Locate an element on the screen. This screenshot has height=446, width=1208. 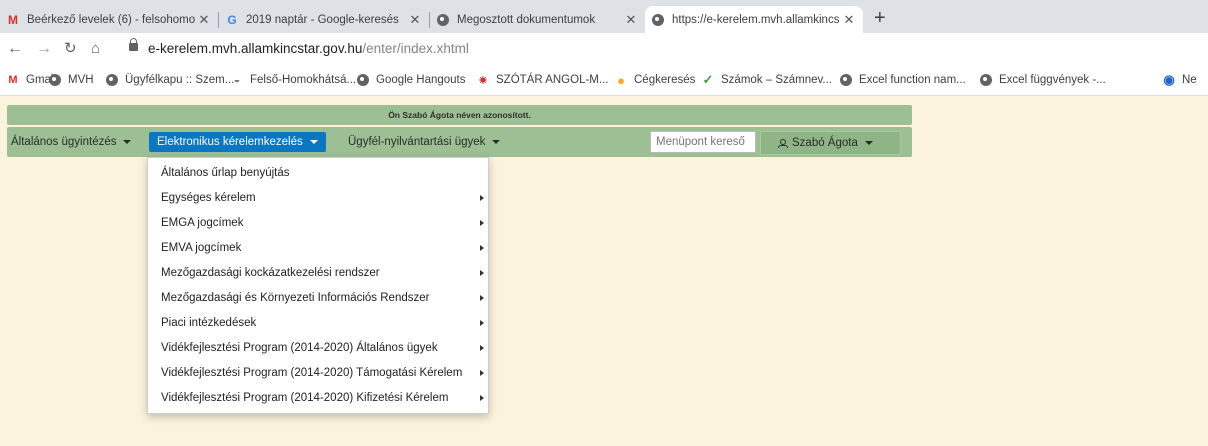
bookmark-mvh: MVH is located at coordinates (71, 80).